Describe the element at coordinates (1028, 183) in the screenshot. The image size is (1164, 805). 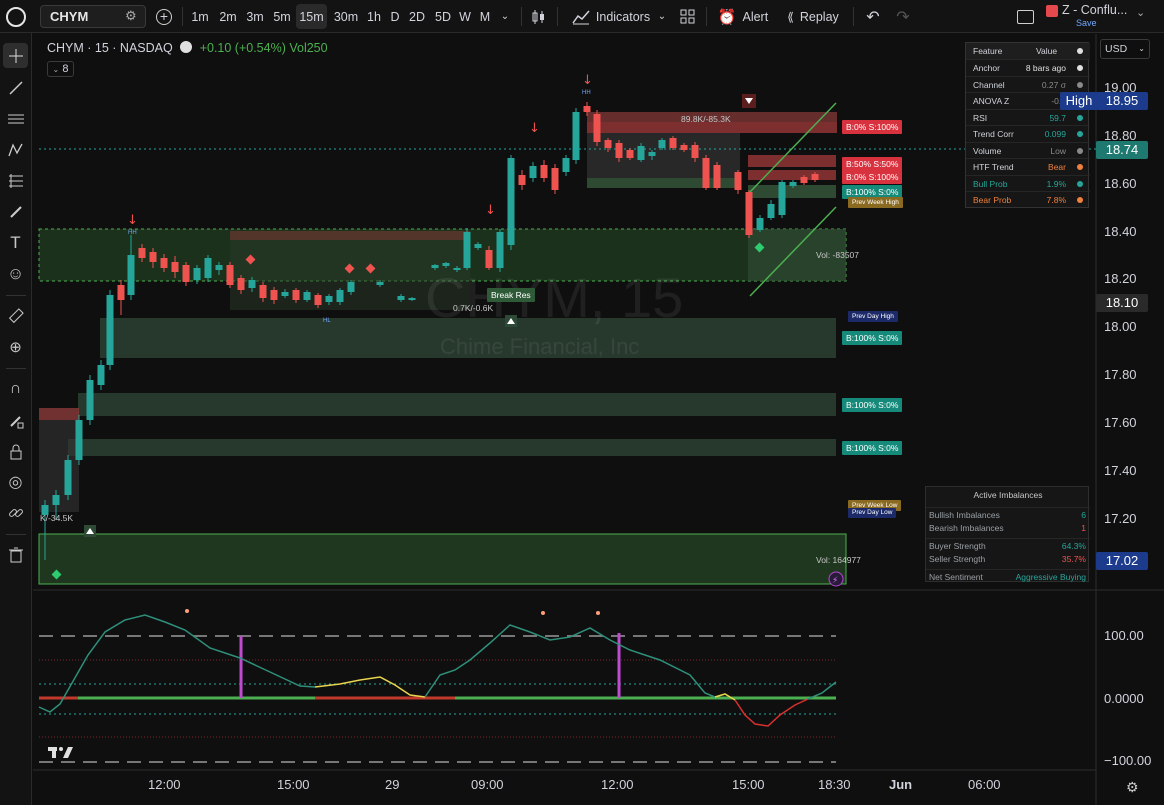
I see `feature-row: Bull Prob 1.9%` at that location.